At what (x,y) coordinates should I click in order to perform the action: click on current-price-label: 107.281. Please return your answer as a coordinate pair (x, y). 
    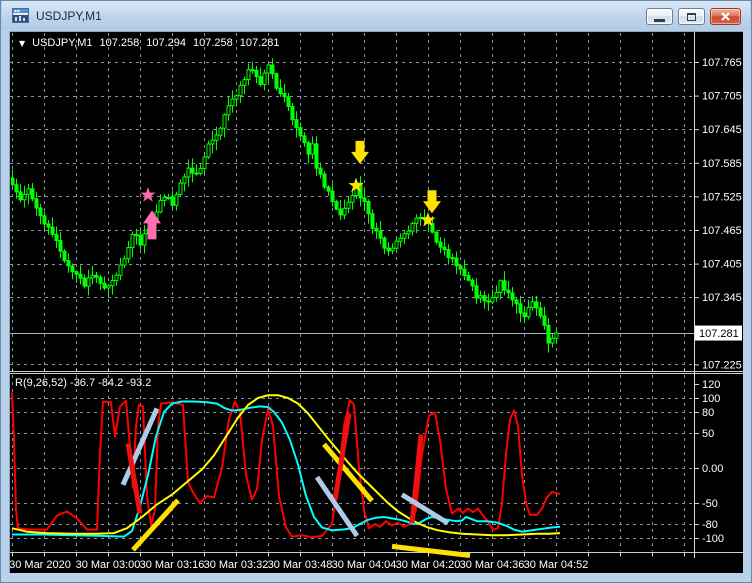
    Looking at the image, I should click on (718, 333).